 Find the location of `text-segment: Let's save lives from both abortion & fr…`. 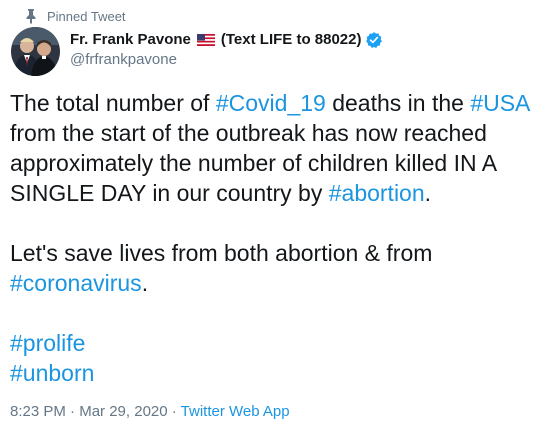

text-segment: Let's save lives from both abortion & fr… is located at coordinates (221, 253).